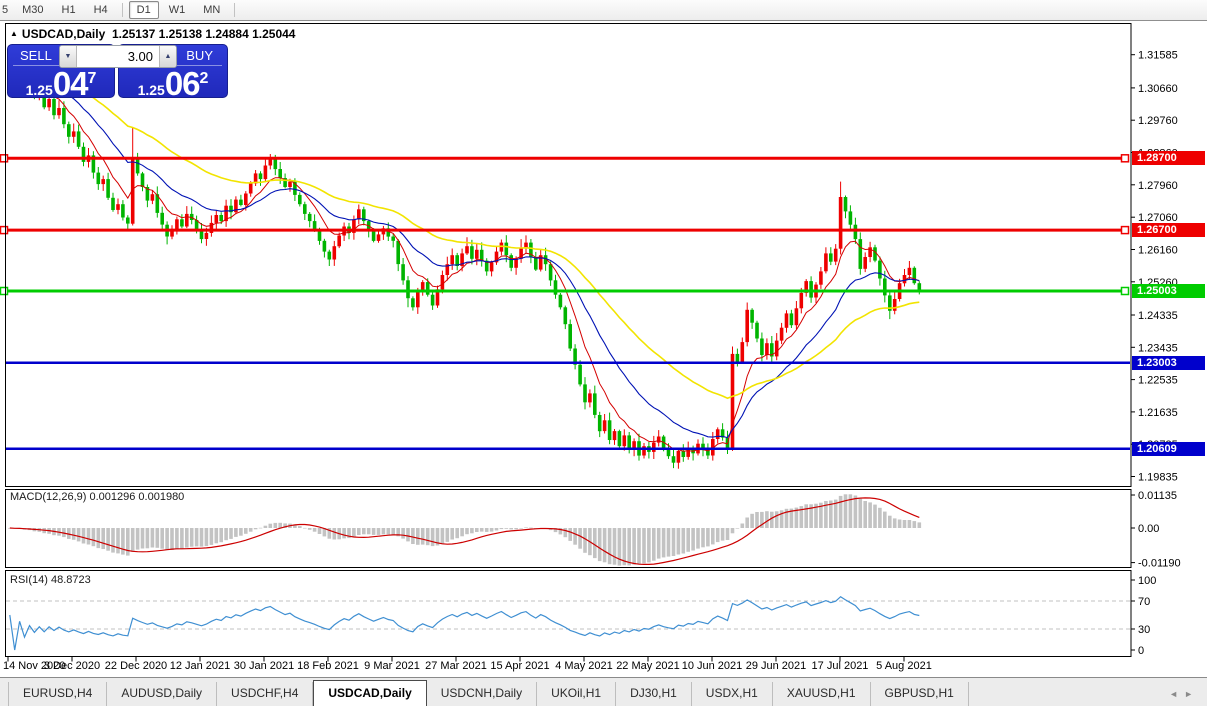 The width and height of the screenshot is (1207, 706). Describe the element at coordinates (1144, 630) in the screenshot. I see `svg-text: 30` at that location.